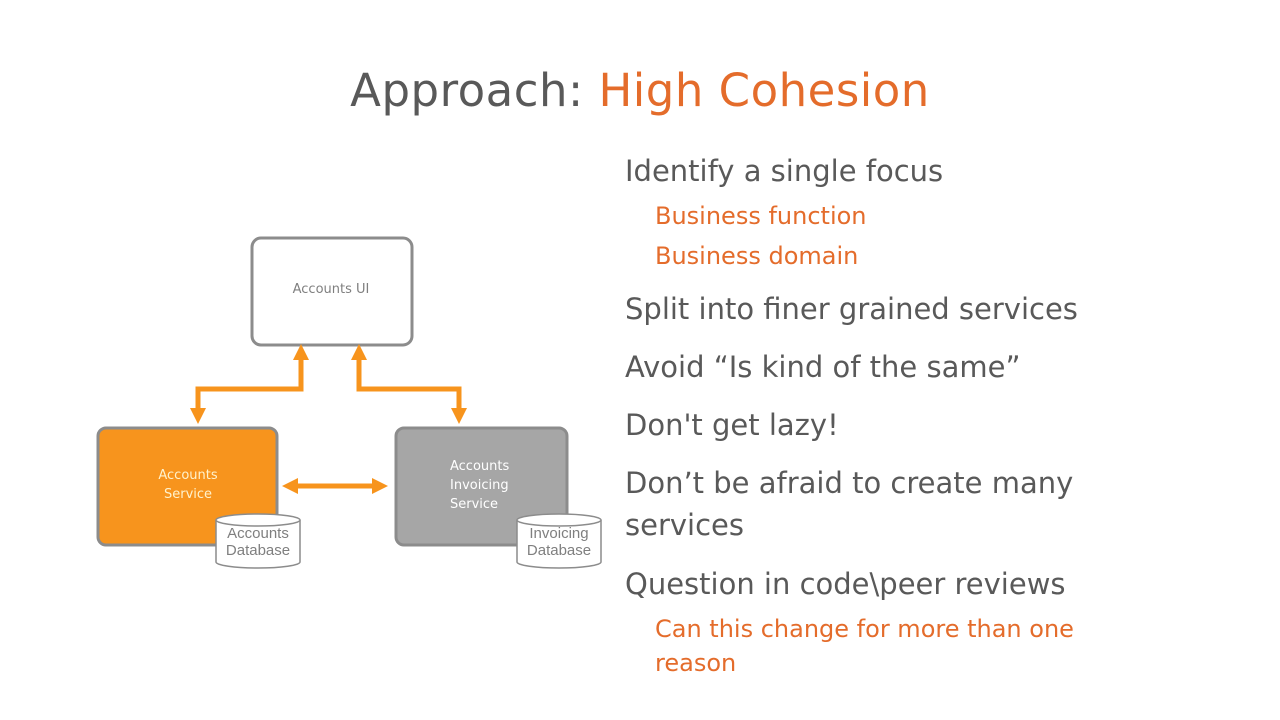 The width and height of the screenshot is (1280, 720). What do you see at coordinates (258, 550) in the screenshot?
I see `accounts-database-label-line2: Database` at bounding box center [258, 550].